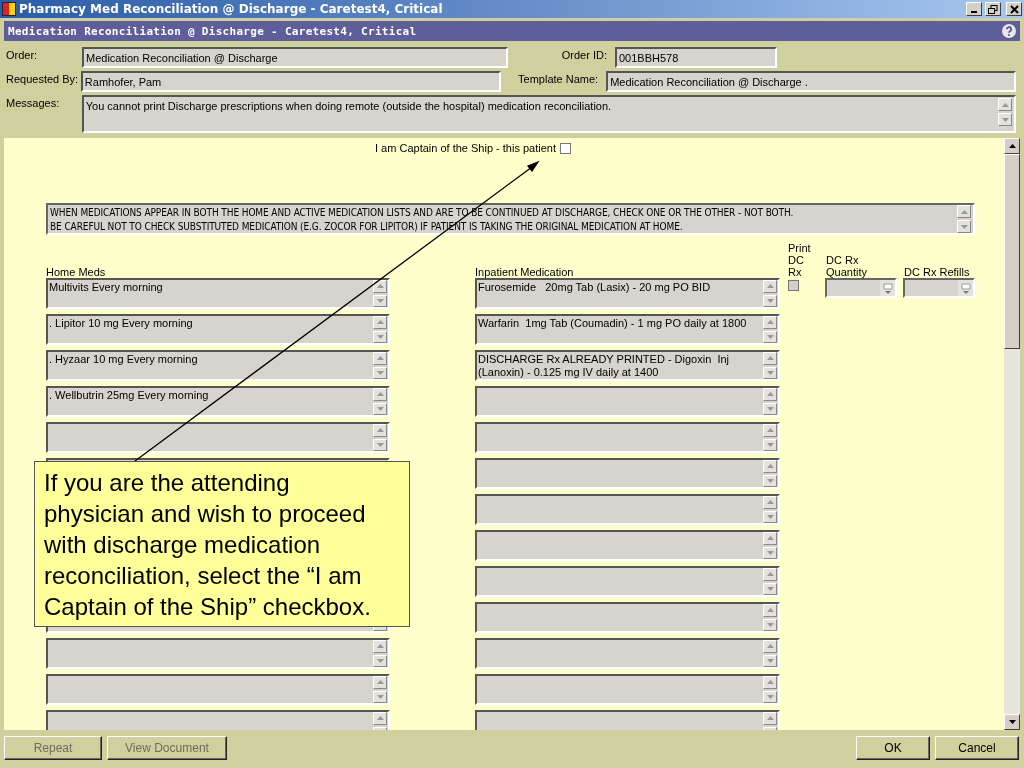  Describe the element at coordinates (1012, 434) in the screenshot. I see `scrollbar` at that location.